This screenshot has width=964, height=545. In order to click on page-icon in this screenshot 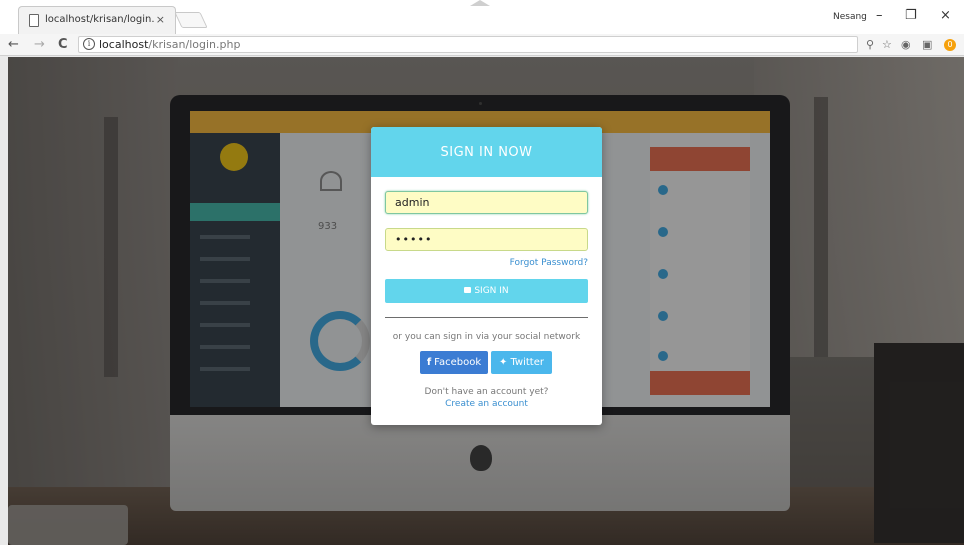, I will do `click(34, 20)`.